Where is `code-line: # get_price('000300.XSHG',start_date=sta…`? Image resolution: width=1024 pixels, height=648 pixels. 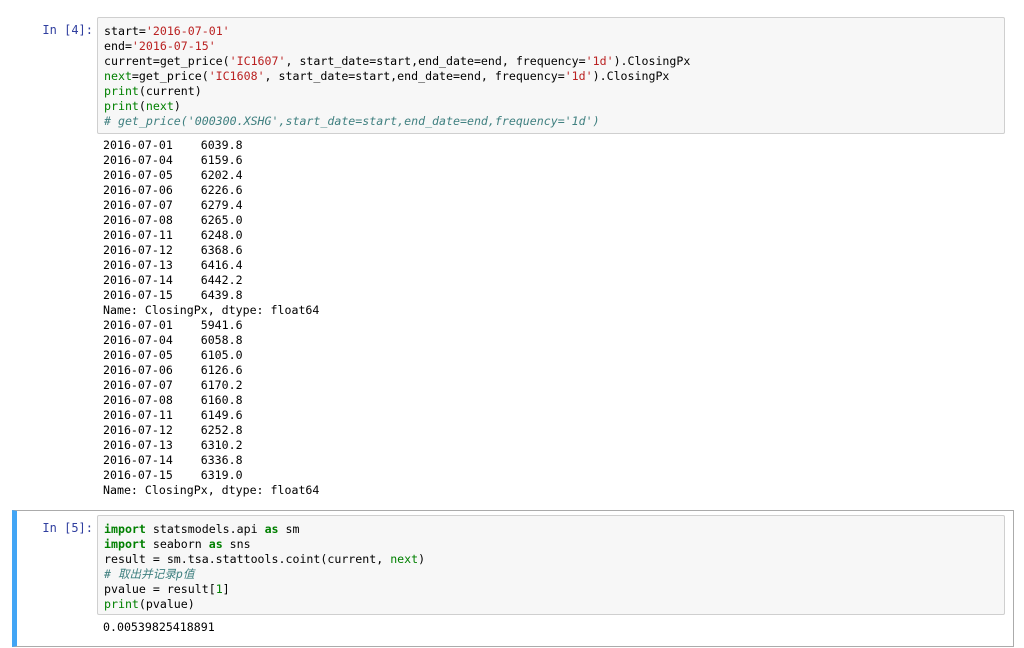 code-line: # get_price('000300.XSHG',start_date=sta… is located at coordinates (551, 121).